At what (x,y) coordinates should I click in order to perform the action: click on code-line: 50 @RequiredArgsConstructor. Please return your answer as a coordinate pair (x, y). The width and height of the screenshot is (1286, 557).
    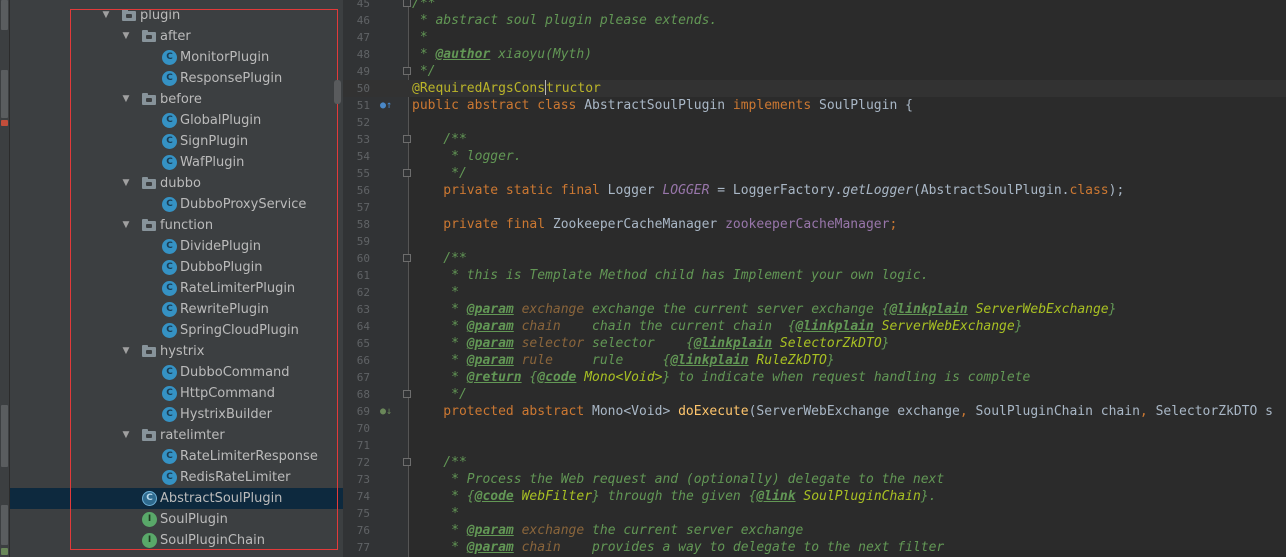
    Looking at the image, I should click on (814, 88).